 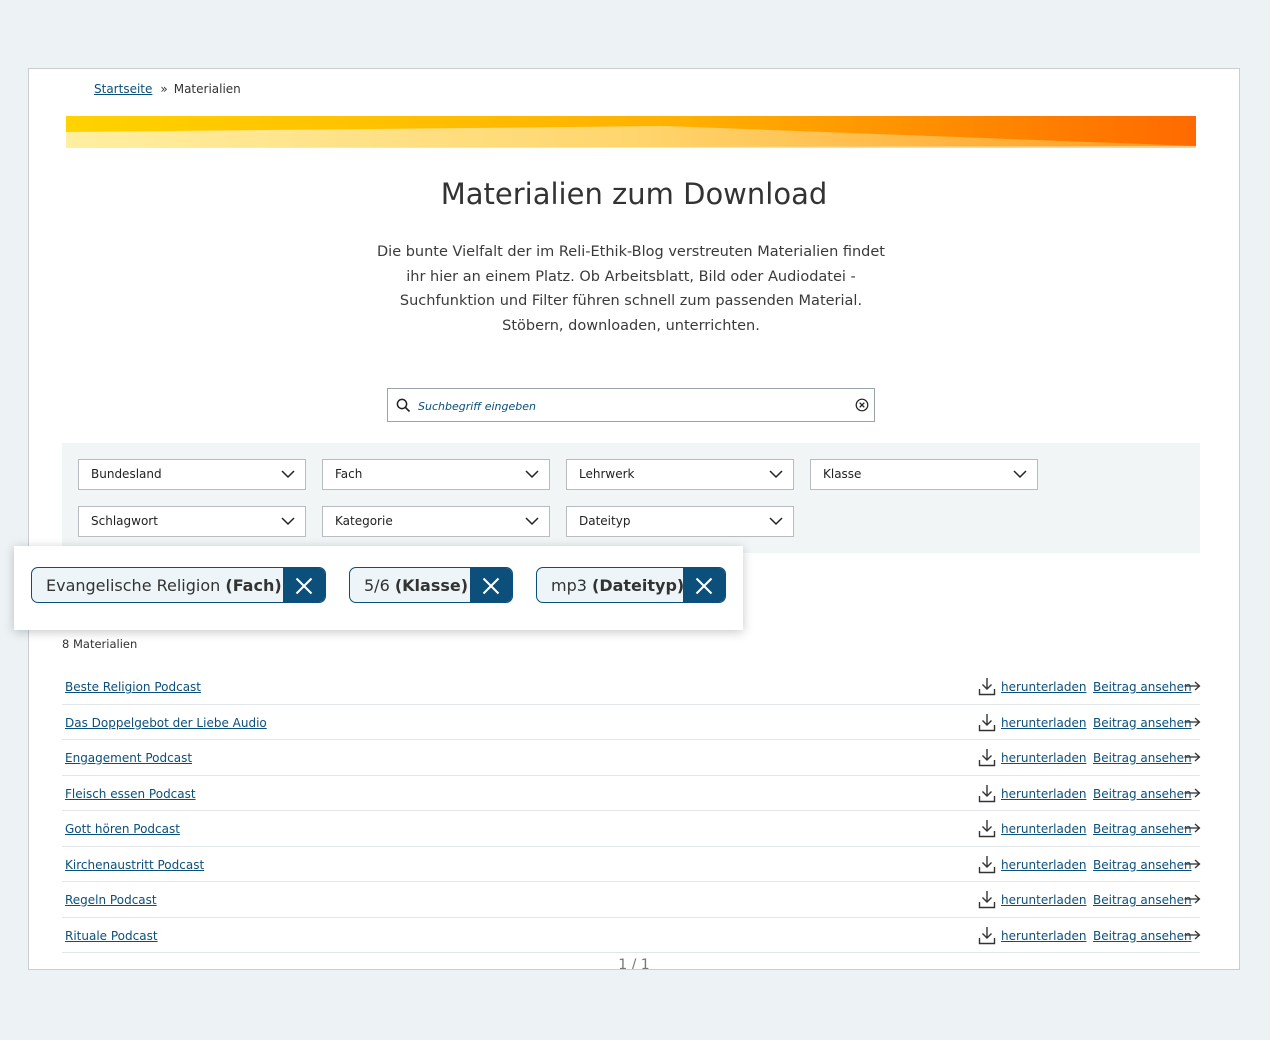 I want to click on chip-value: 5/6, so click(x=377, y=585).